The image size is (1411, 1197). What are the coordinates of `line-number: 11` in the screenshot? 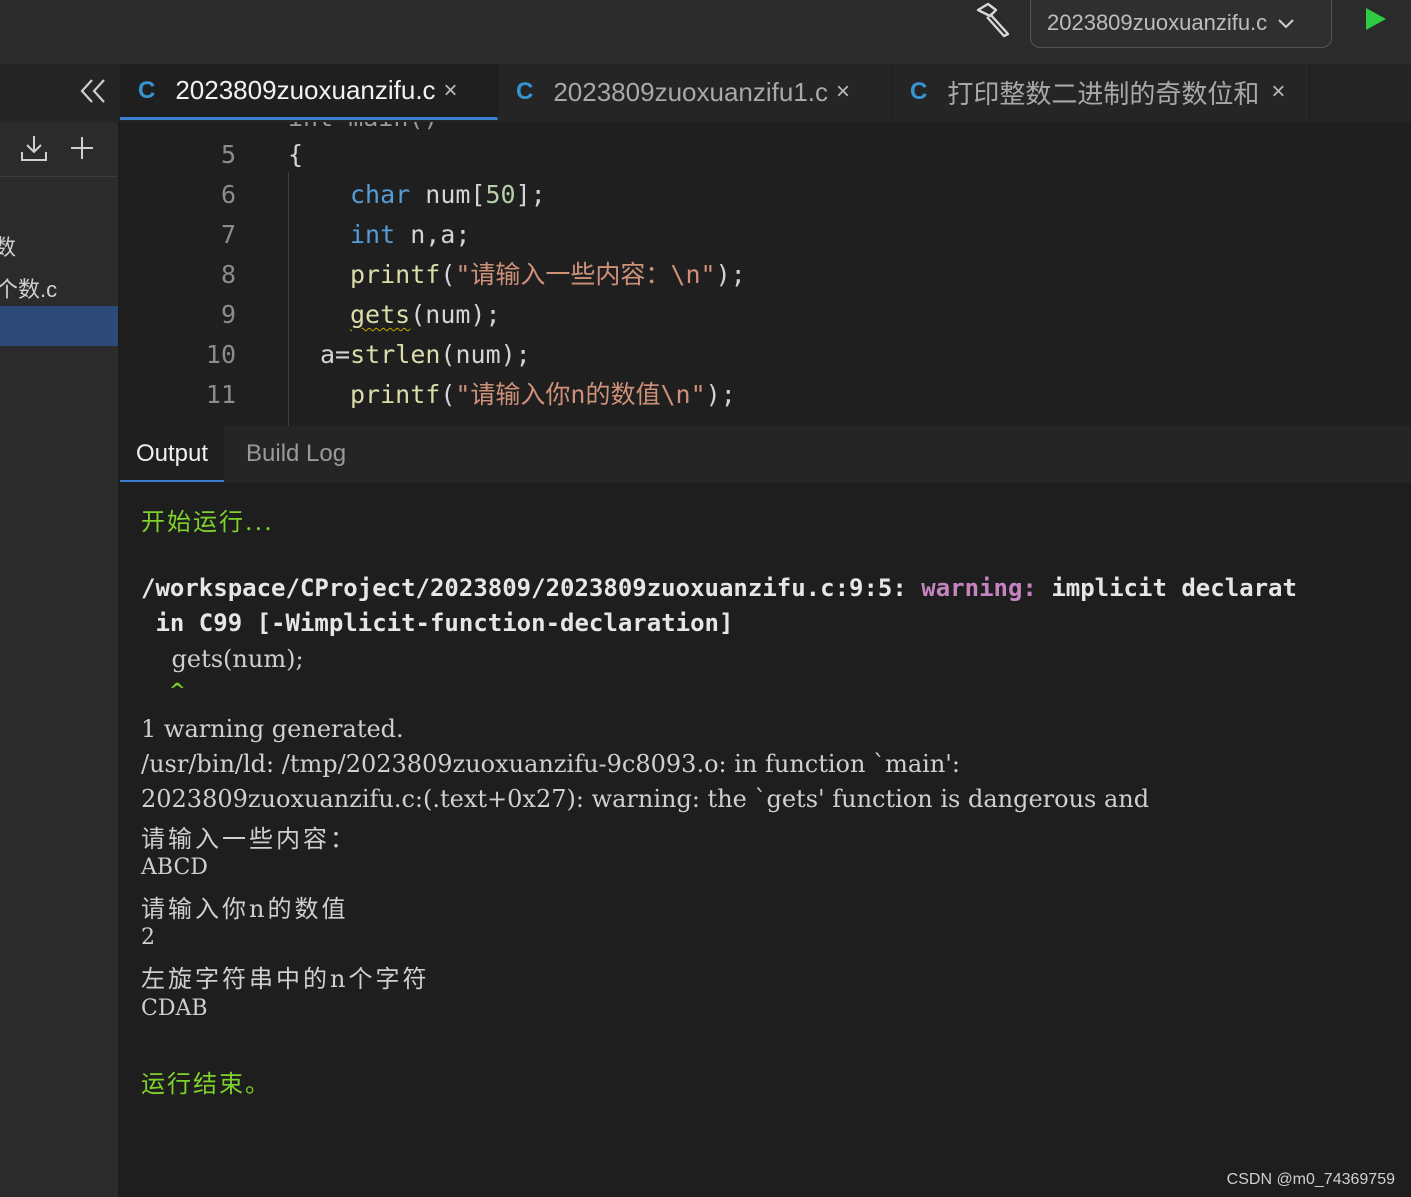 It's located at (220, 394).